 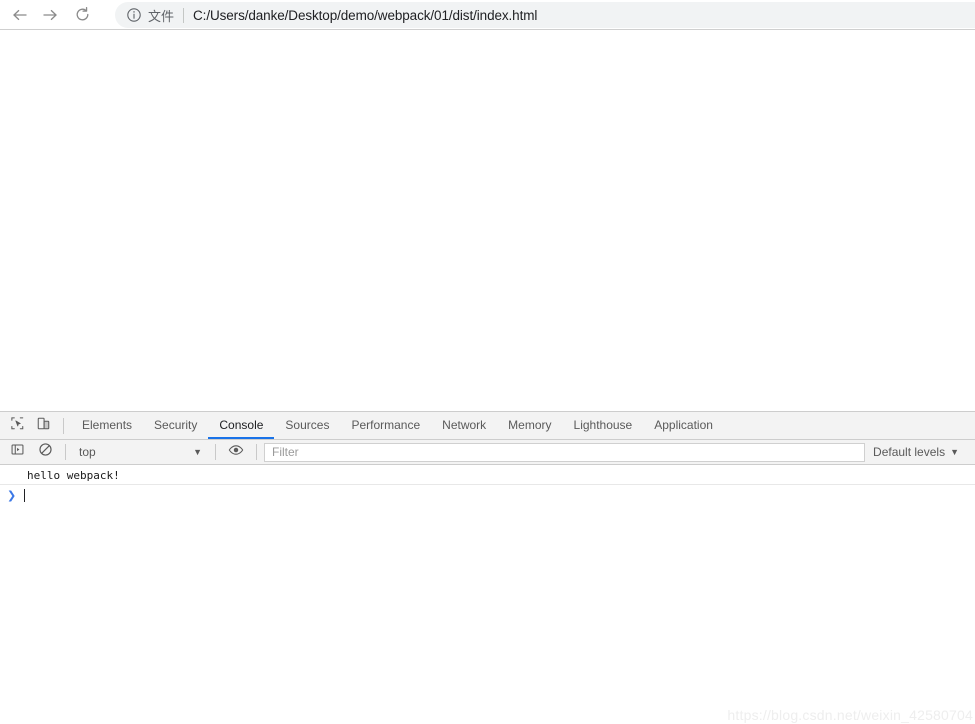 I want to click on tab-console: Console, so click(x=241, y=425).